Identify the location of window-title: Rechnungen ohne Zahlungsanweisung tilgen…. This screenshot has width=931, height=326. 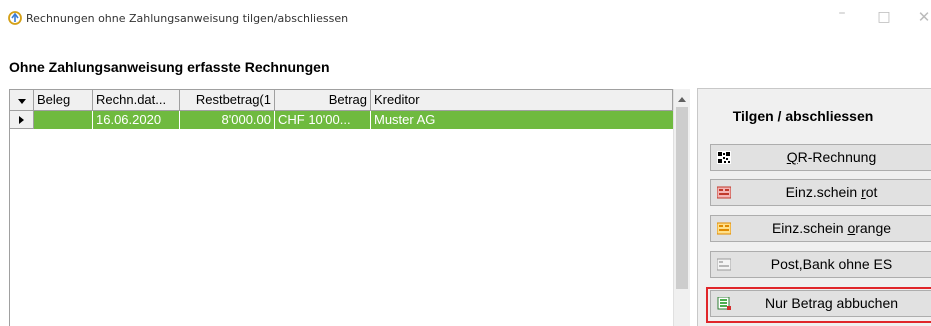
(187, 18).